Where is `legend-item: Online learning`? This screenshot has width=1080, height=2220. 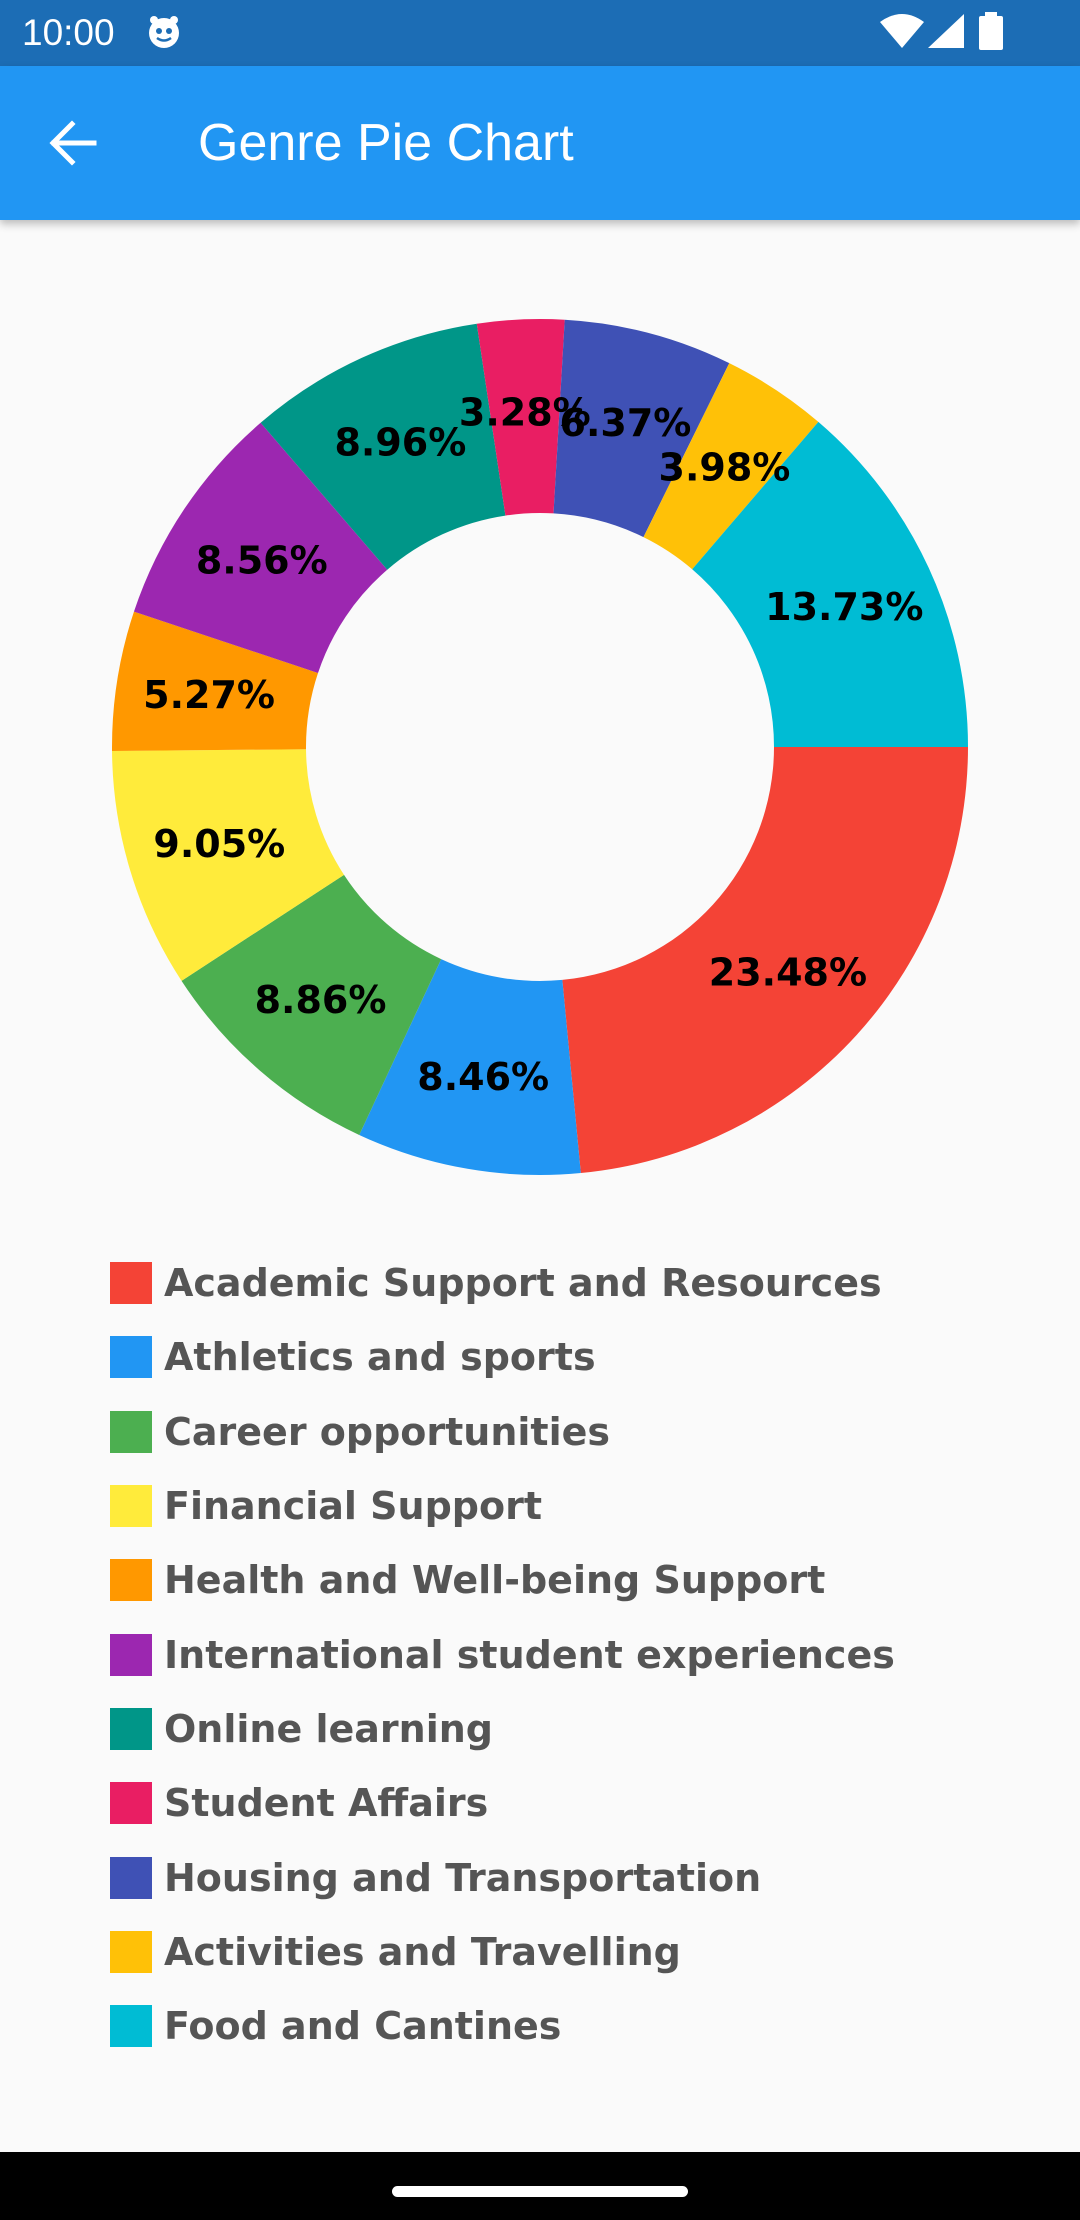 legend-item: Online learning is located at coordinates (502, 1729).